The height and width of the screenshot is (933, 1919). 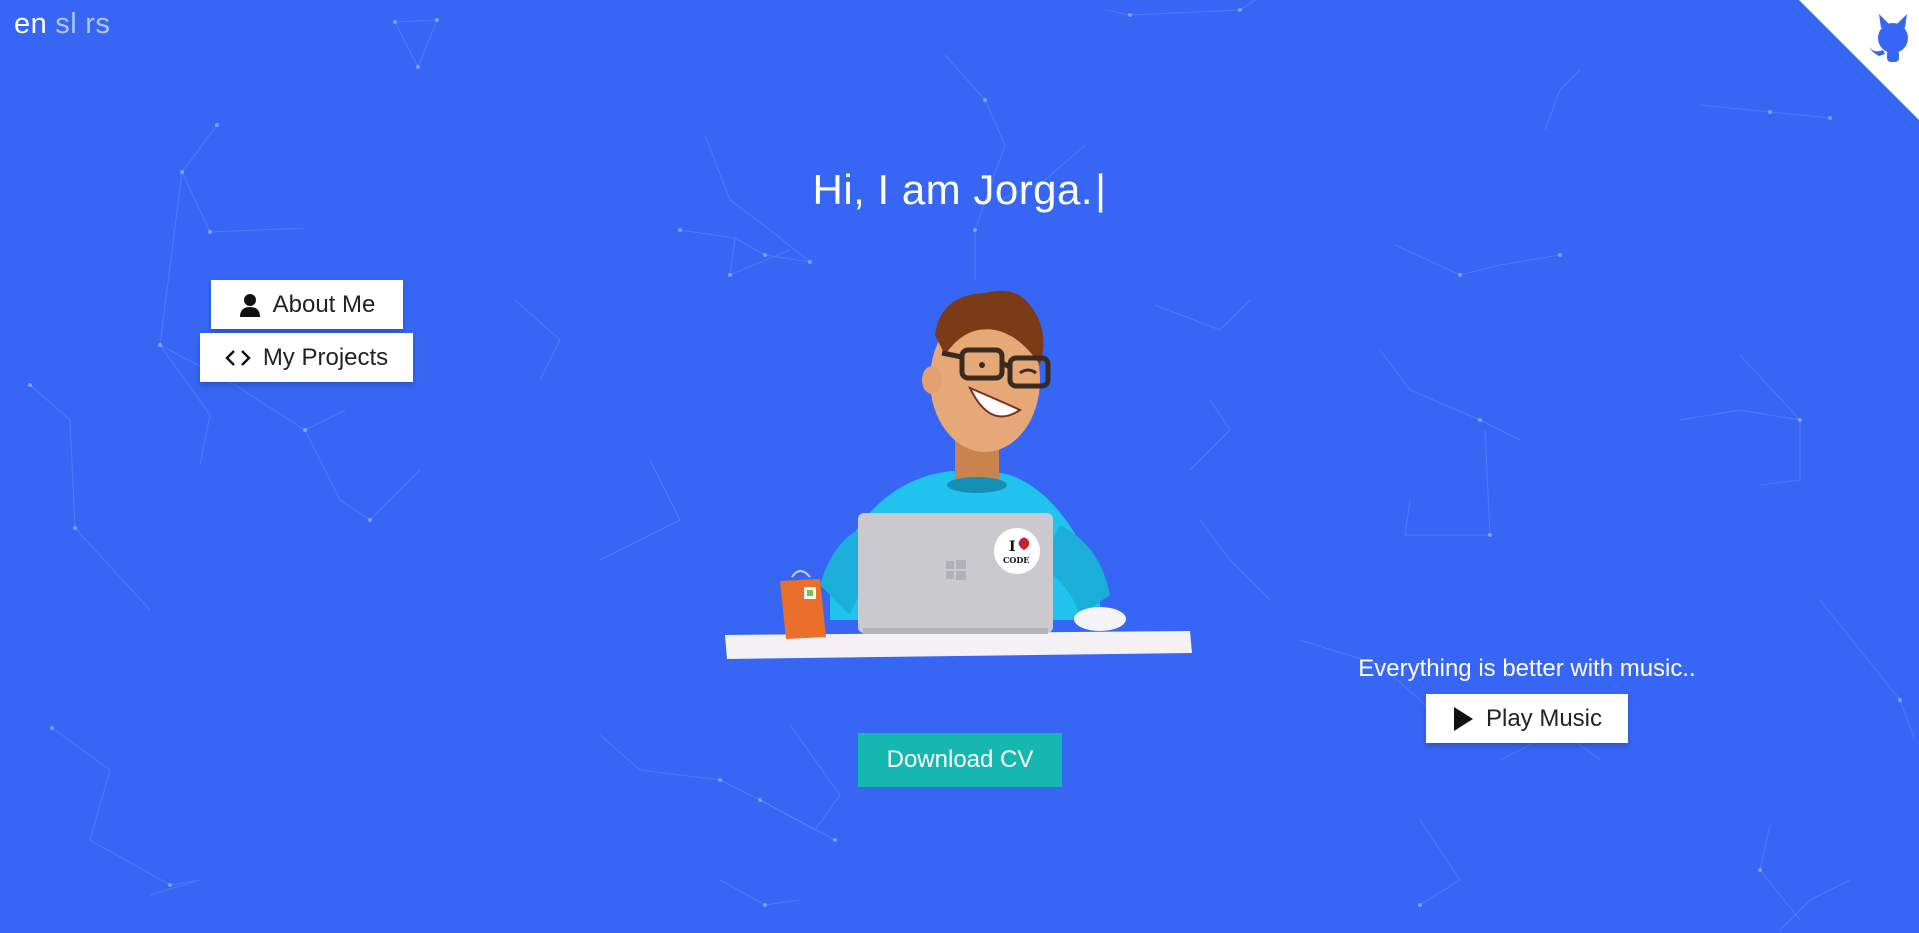 I want to click on github-corner-link, so click(x=1859, y=60).